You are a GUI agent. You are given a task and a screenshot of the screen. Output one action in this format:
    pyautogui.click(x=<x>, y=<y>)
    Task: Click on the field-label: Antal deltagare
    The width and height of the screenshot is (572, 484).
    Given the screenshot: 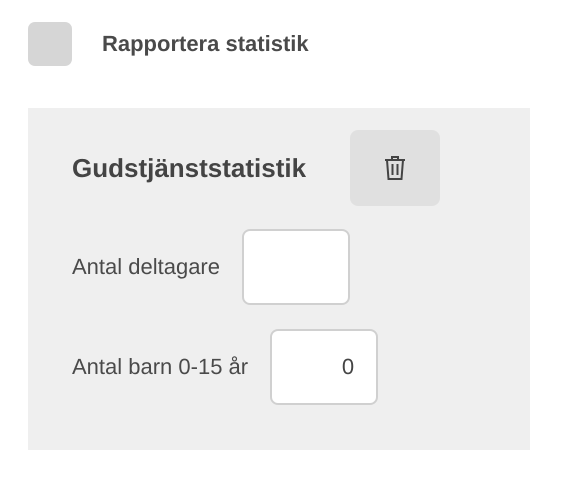 What is the action you would take?
    pyautogui.click(x=146, y=267)
    